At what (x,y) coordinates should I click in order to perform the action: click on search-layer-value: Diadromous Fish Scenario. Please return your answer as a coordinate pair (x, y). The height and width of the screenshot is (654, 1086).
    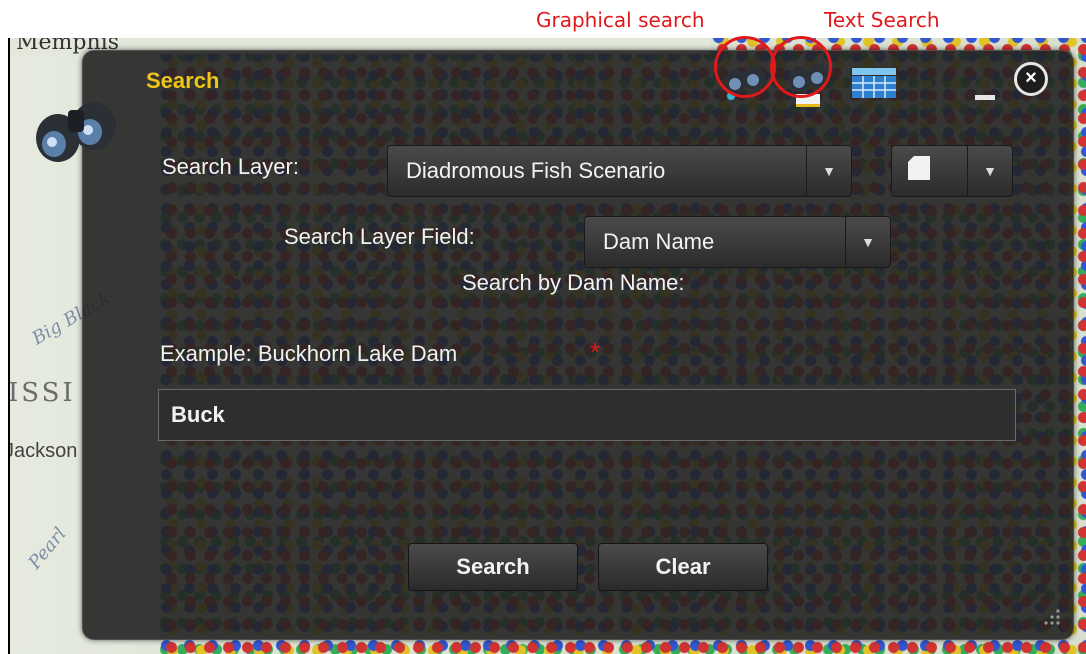
    Looking at the image, I should click on (536, 170).